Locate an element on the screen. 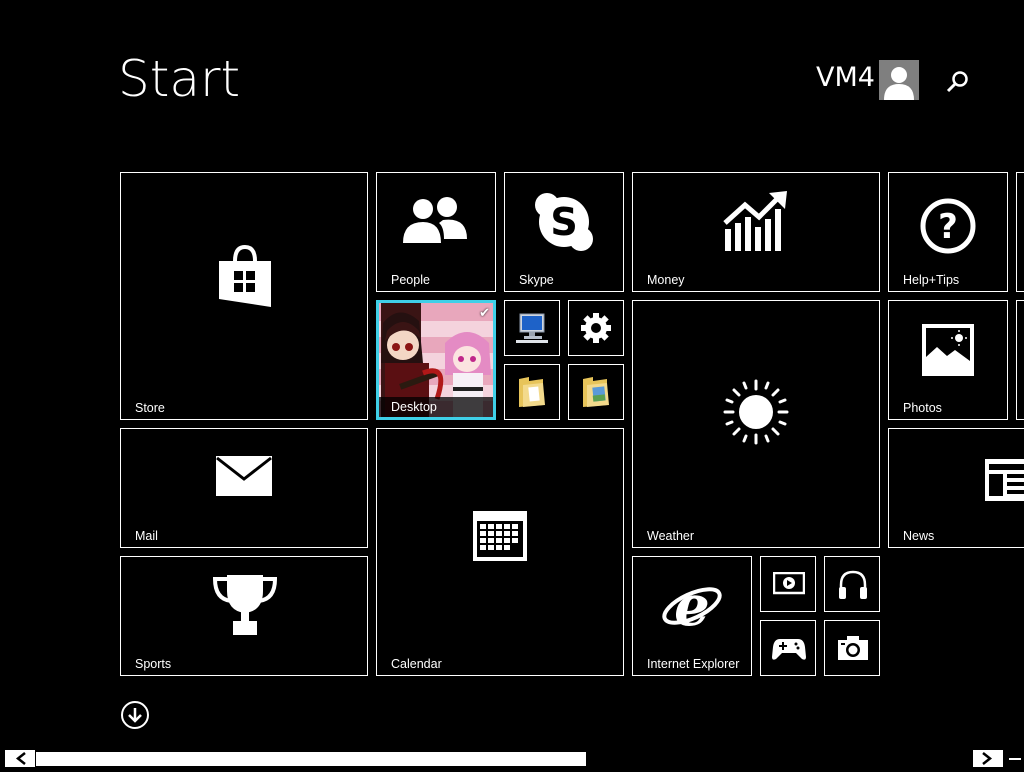 The width and height of the screenshot is (1024, 772). tile-label: News is located at coordinates (919, 536).